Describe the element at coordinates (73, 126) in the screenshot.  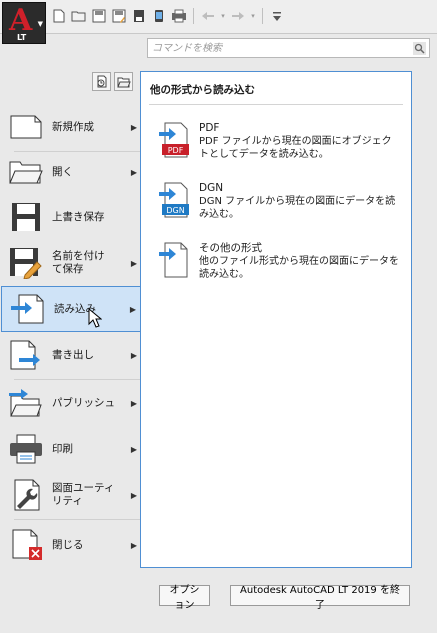
I see `menu-item-label: 新規作成` at that location.